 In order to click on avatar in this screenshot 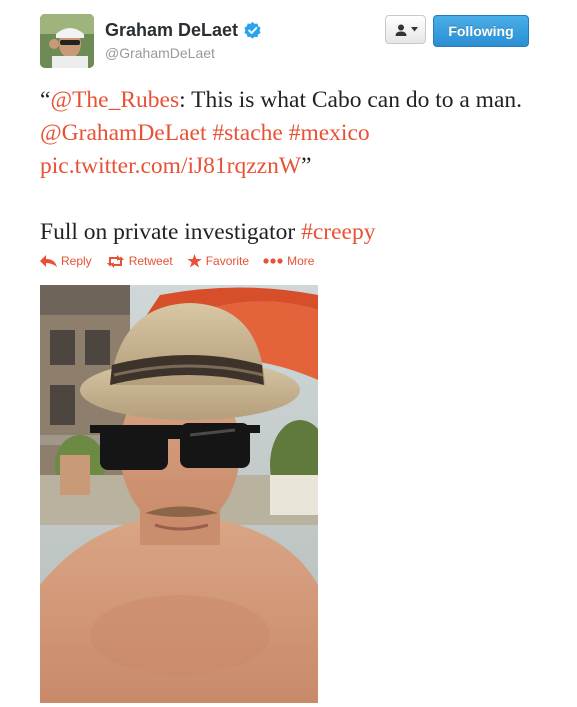, I will do `click(67, 41)`.